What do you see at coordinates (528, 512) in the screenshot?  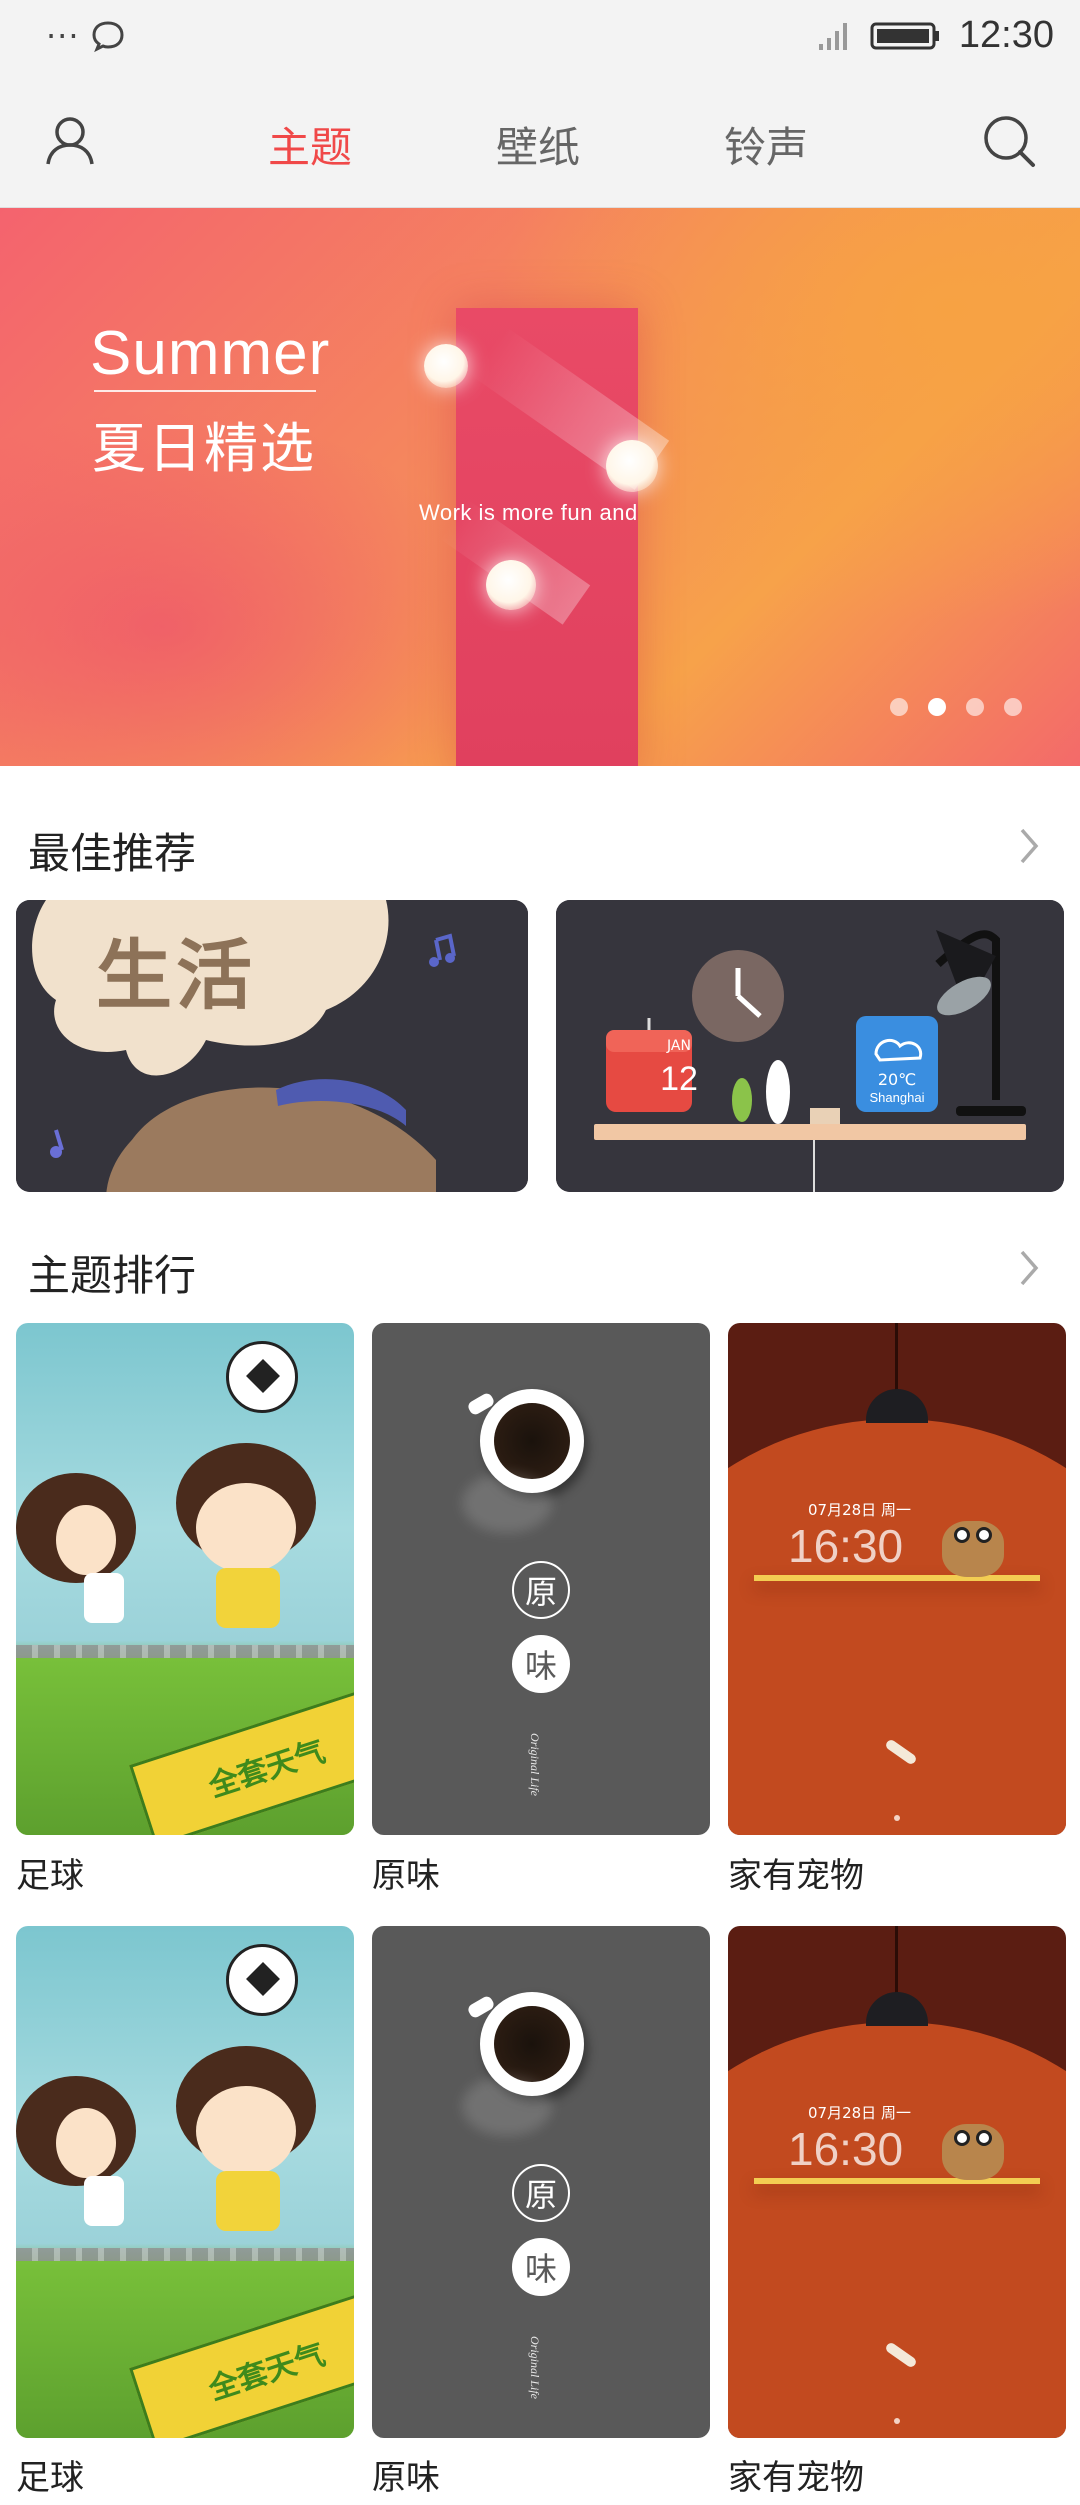 I see `banner-caption: Work is more fun and` at bounding box center [528, 512].